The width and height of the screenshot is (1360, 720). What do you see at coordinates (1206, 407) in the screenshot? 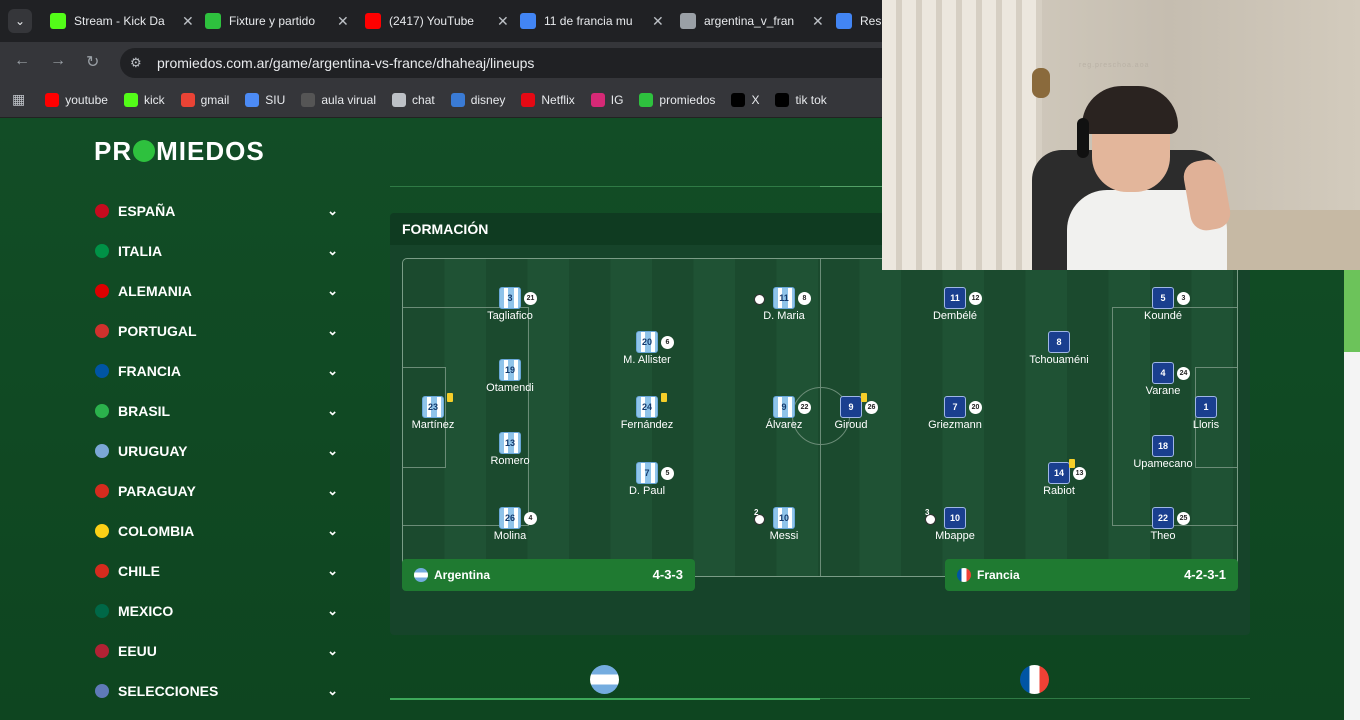
I see `jersey-number: 1` at bounding box center [1206, 407].